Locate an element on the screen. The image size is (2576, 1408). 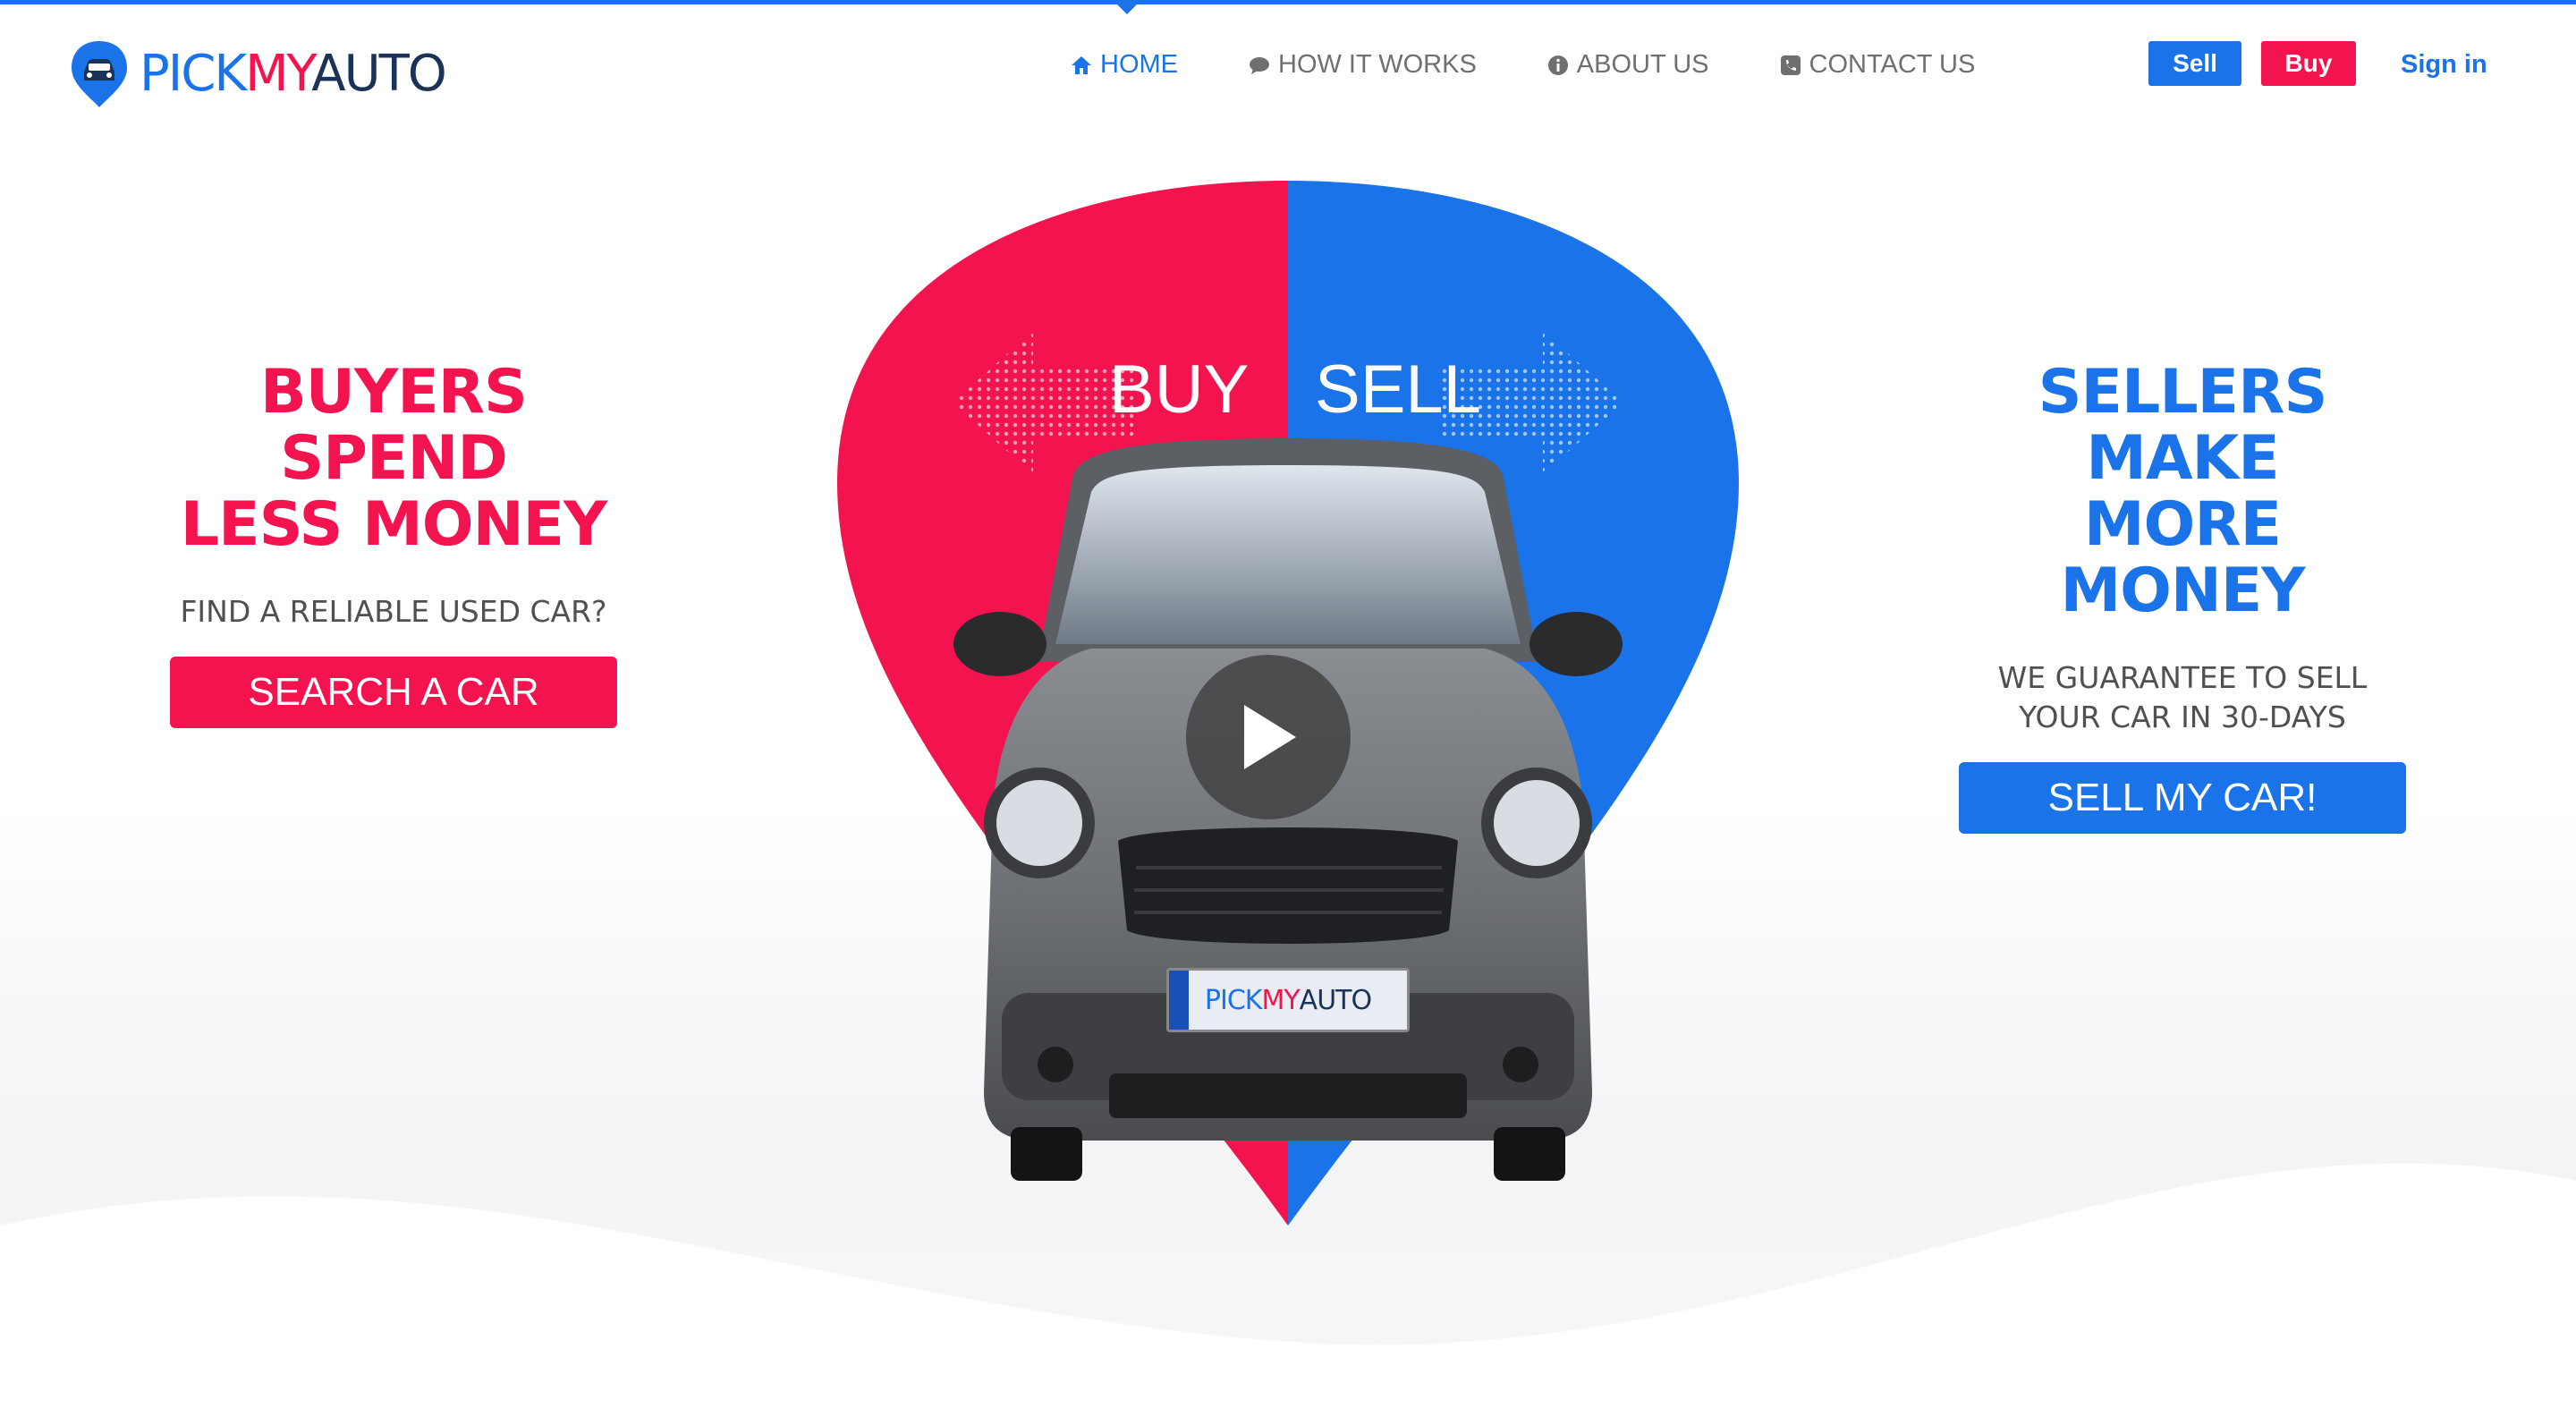
header-sell-button: Sell is located at coordinates (2194, 64).